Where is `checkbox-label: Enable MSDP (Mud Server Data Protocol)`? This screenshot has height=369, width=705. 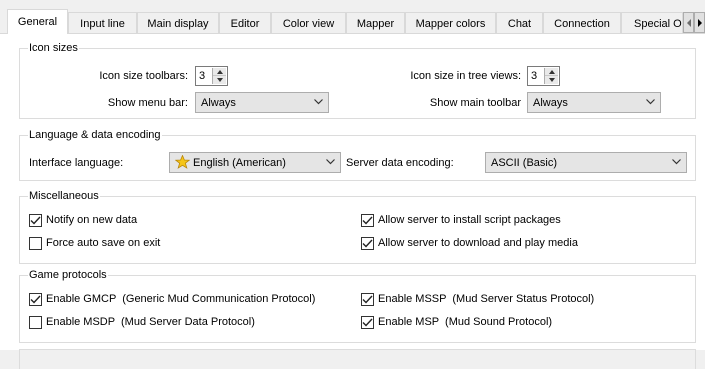
checkbox-label: Enable MSDP (Mud Server Data Protocol) is located at coordinates (150, 322).